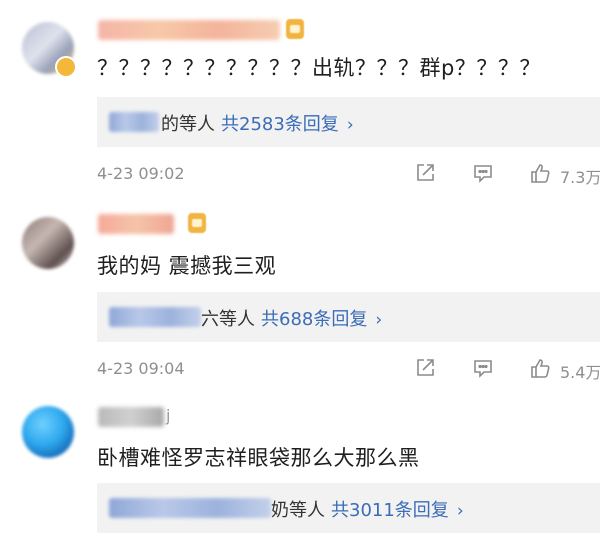  What do you see at coordinates (580, 177) in the screenshot?
I see `like-count: 7.3万` at bounding box center [580, 177].